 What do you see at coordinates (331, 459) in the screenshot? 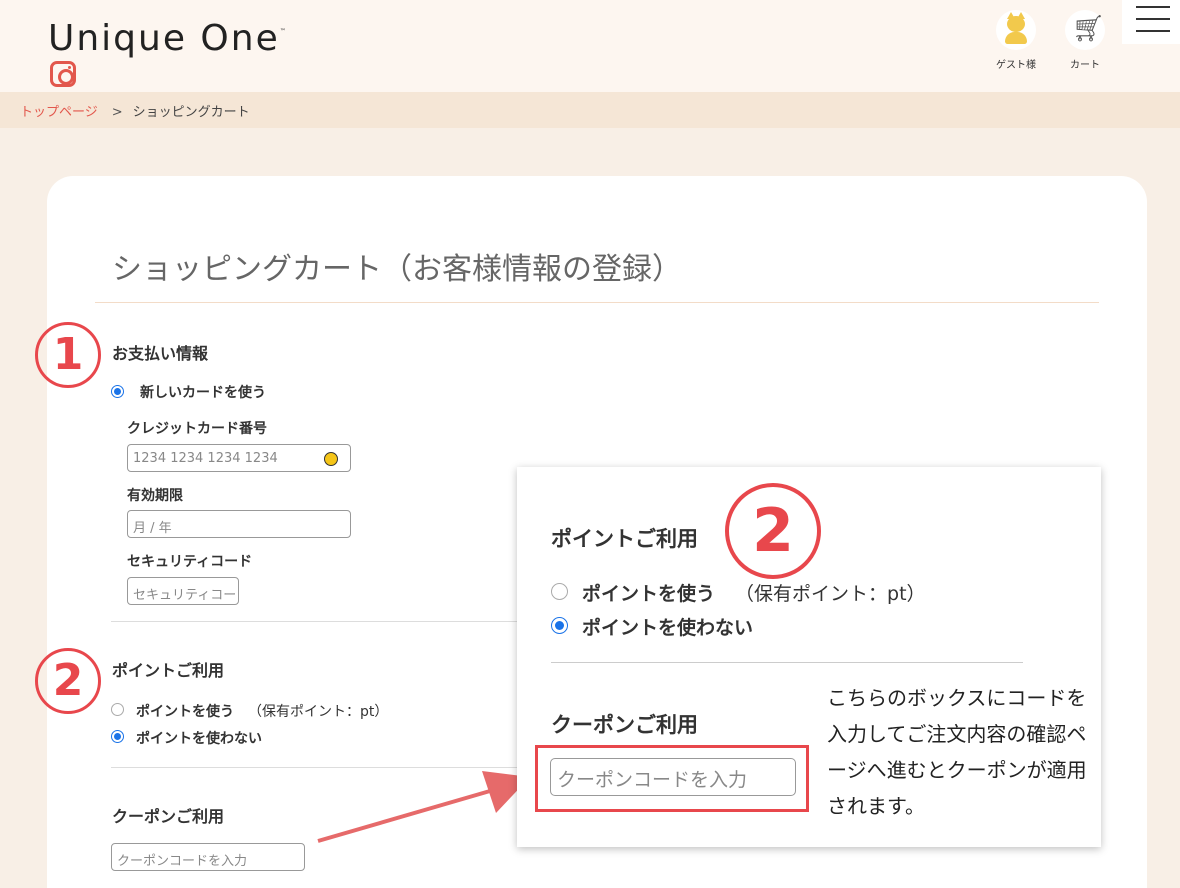
I see `card-brand-icon` at bounding box center [331, 459].